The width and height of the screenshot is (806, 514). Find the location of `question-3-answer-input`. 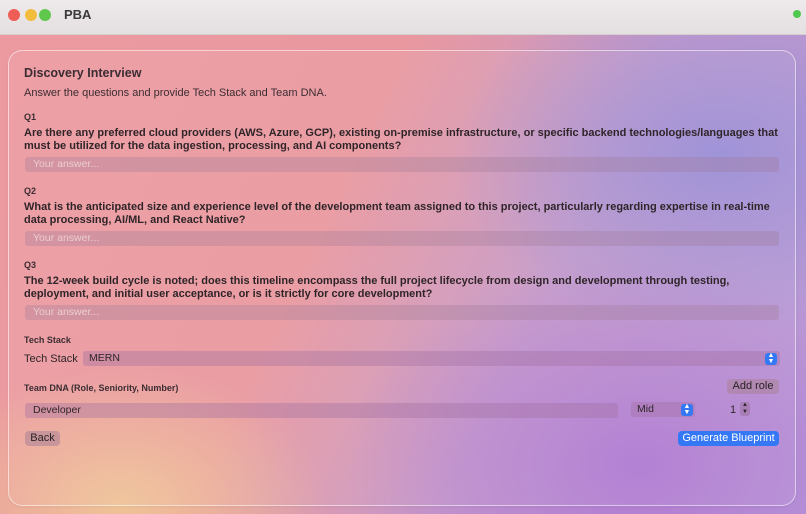

question-3-answer-input is located at coordinates (402, 312).